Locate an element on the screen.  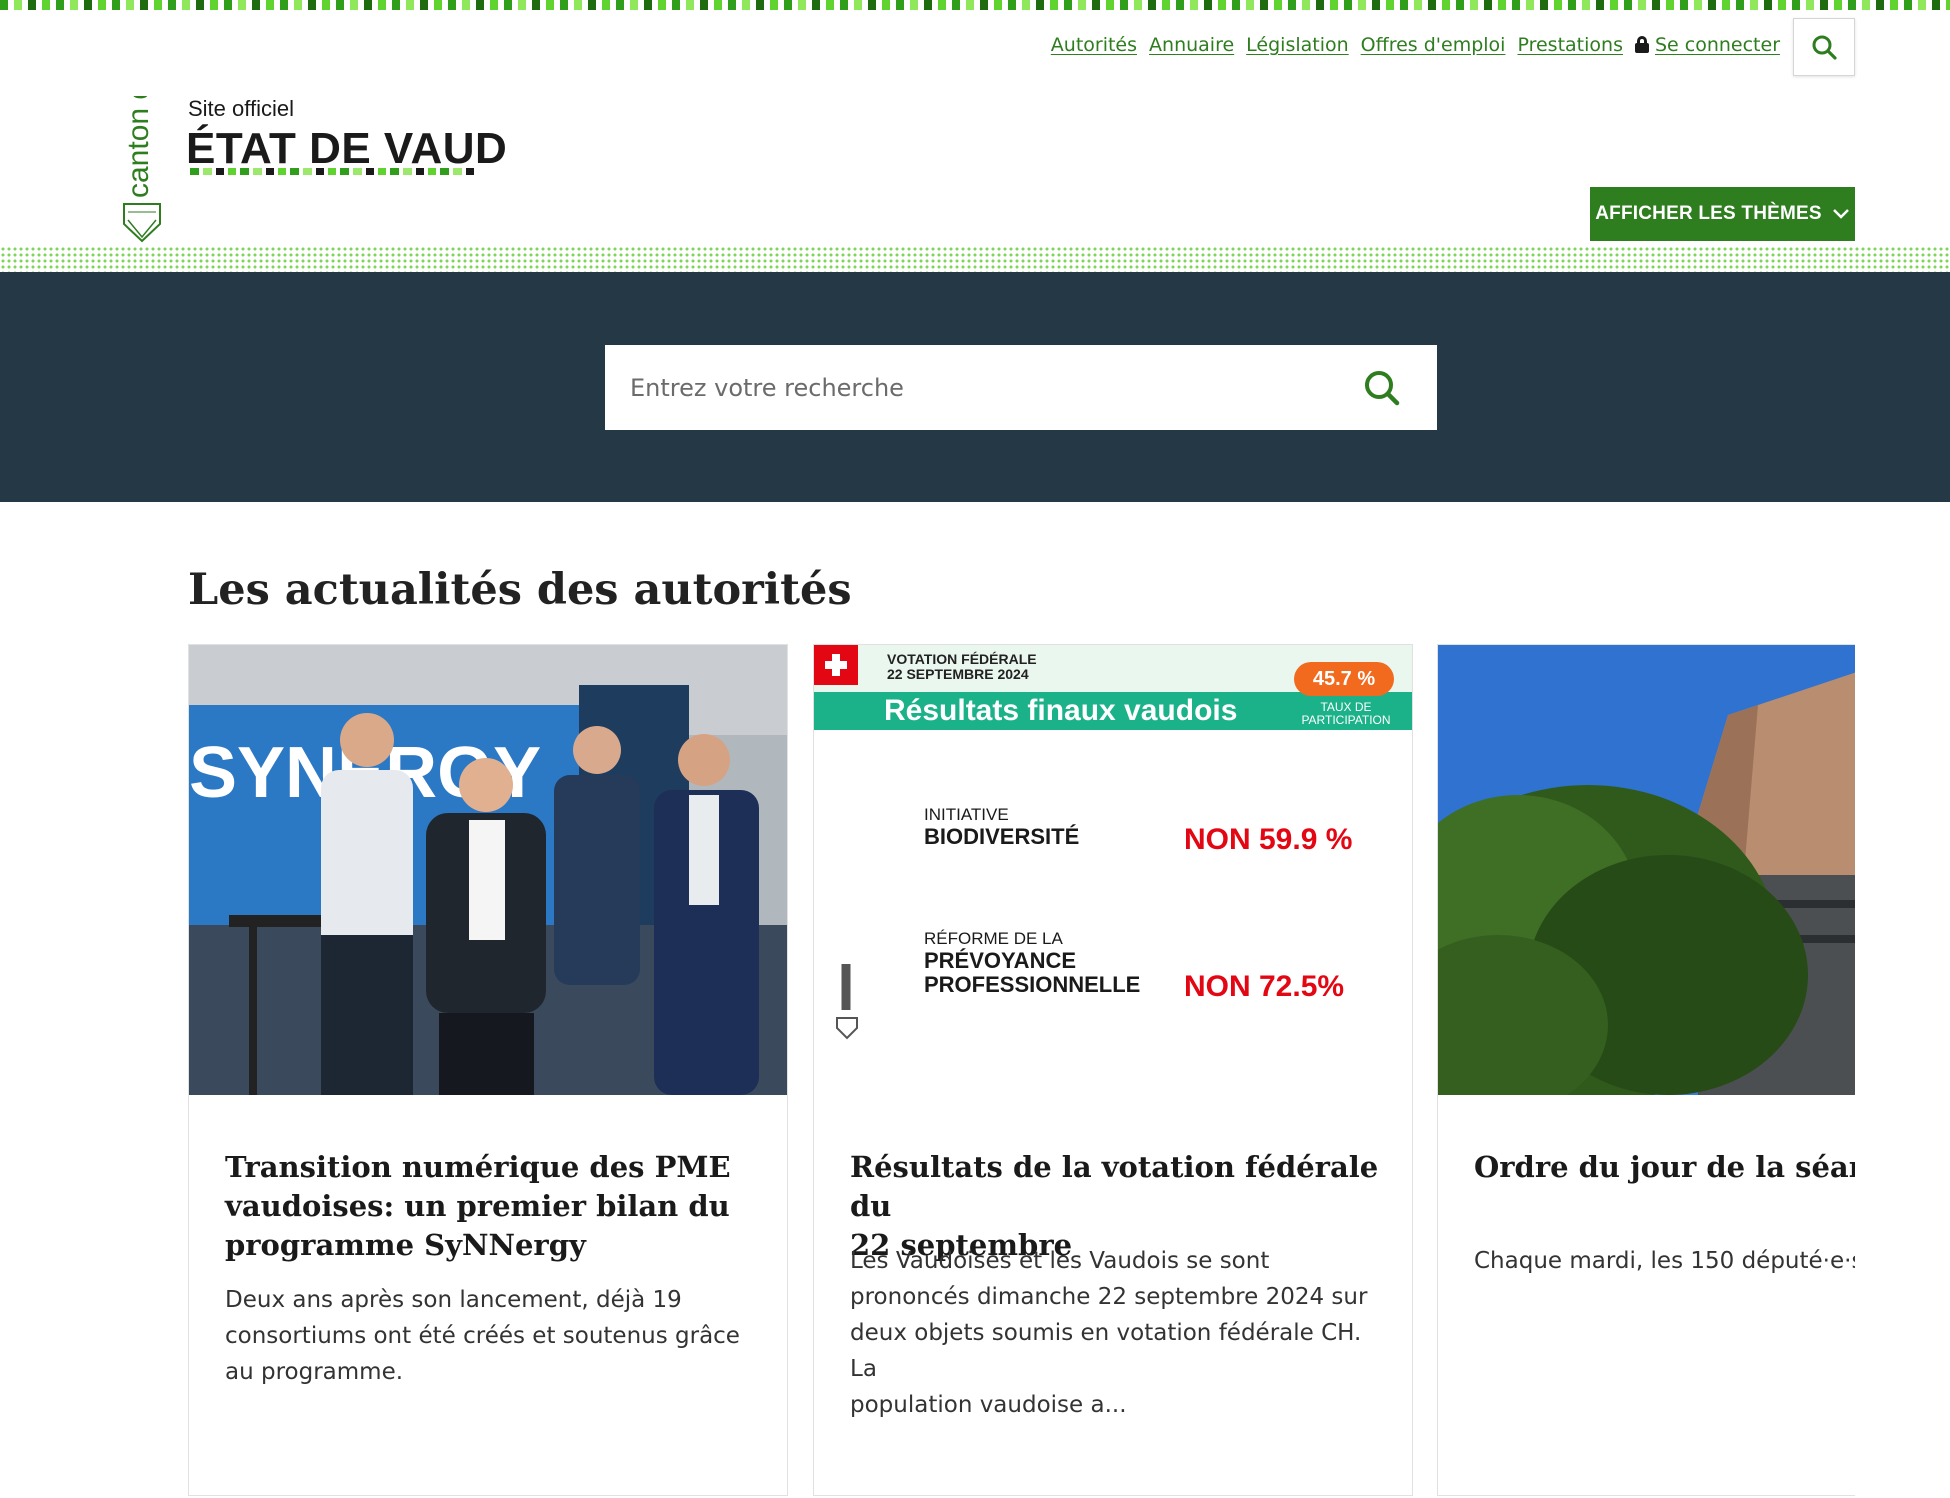
lock-icon is located at coordinates (1641, 44).